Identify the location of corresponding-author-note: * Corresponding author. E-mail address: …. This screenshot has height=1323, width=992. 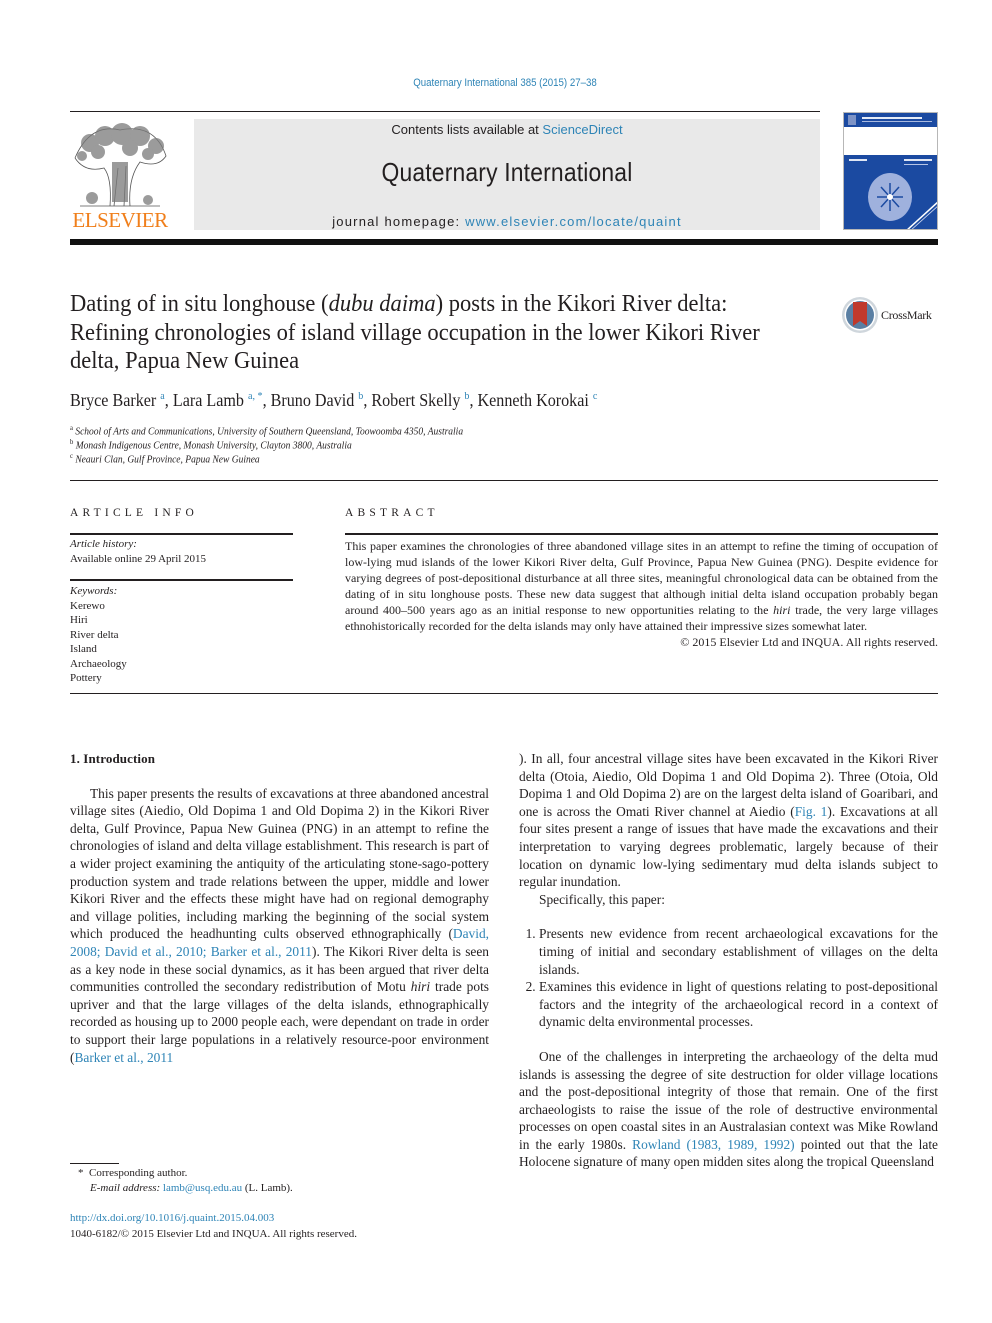
(185, 1180).